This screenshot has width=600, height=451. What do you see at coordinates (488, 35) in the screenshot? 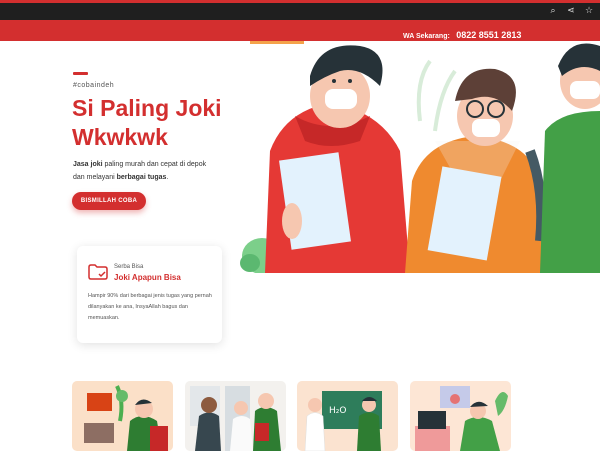
I see `whatsapp-number: 0822 8551 2813` at bounding box center [488, 35].